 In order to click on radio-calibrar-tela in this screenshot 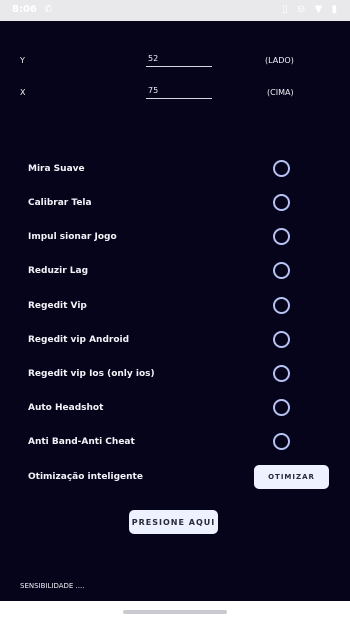, I will do `click(281, 202)`.